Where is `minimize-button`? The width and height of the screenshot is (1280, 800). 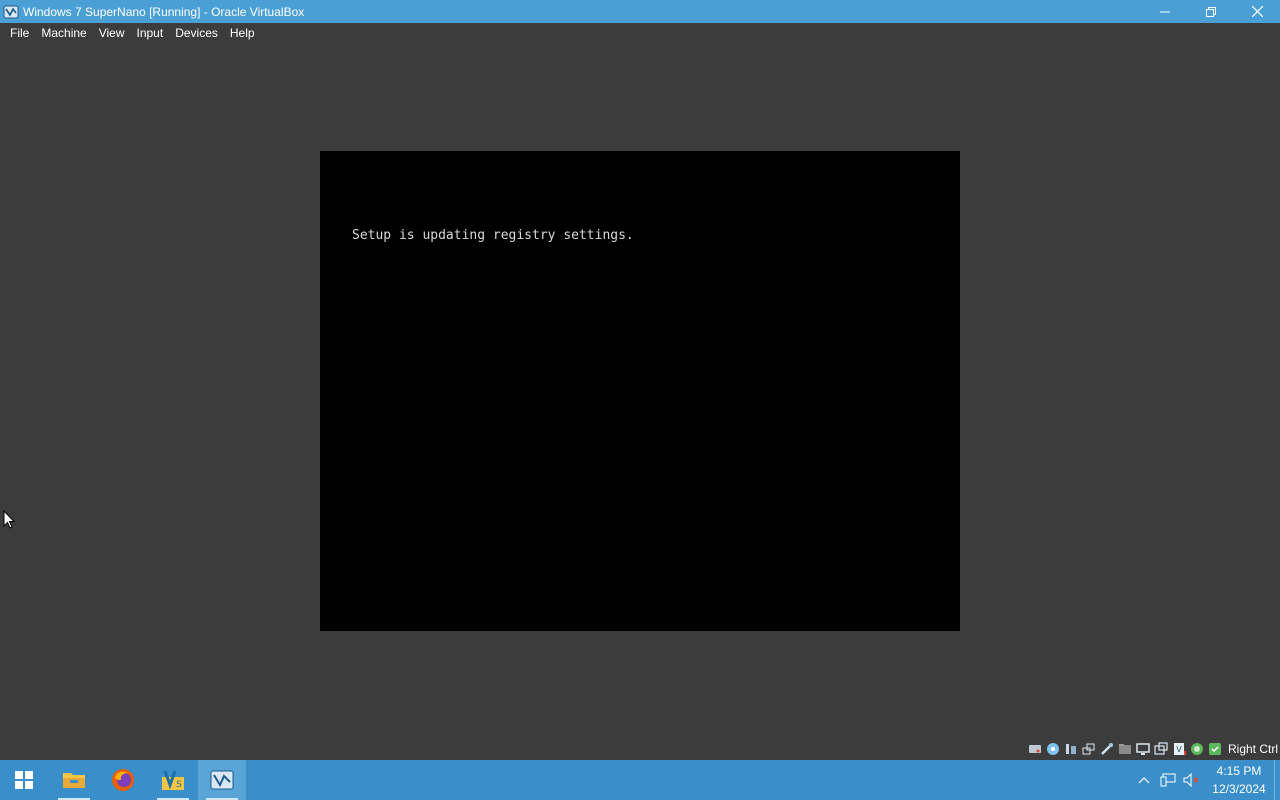 minimize-button is located at coordinates (1165, 11).